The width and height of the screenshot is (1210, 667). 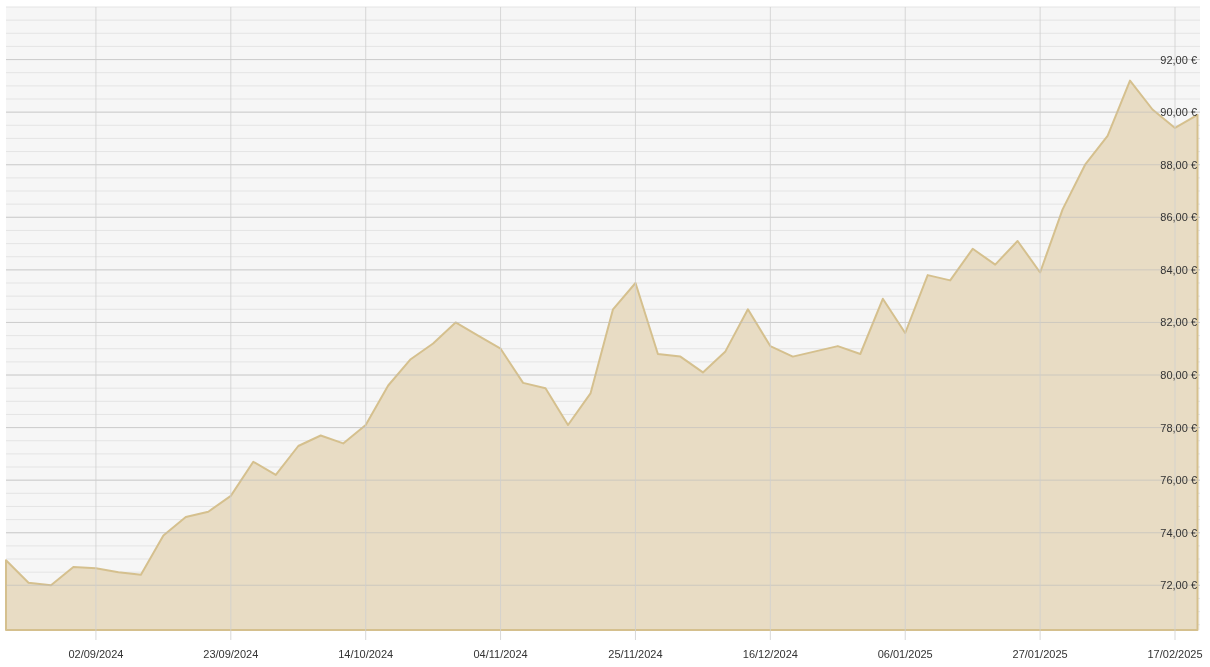 I want to click on y-axis-label: 82,00 €, so click(x=1178, y=322).